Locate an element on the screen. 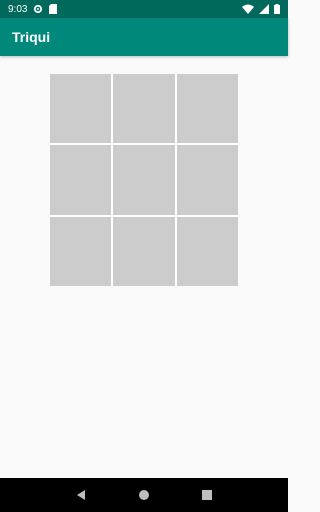 This screenshot has width=320, height=512. home-button is located at coordinates (144, 495).